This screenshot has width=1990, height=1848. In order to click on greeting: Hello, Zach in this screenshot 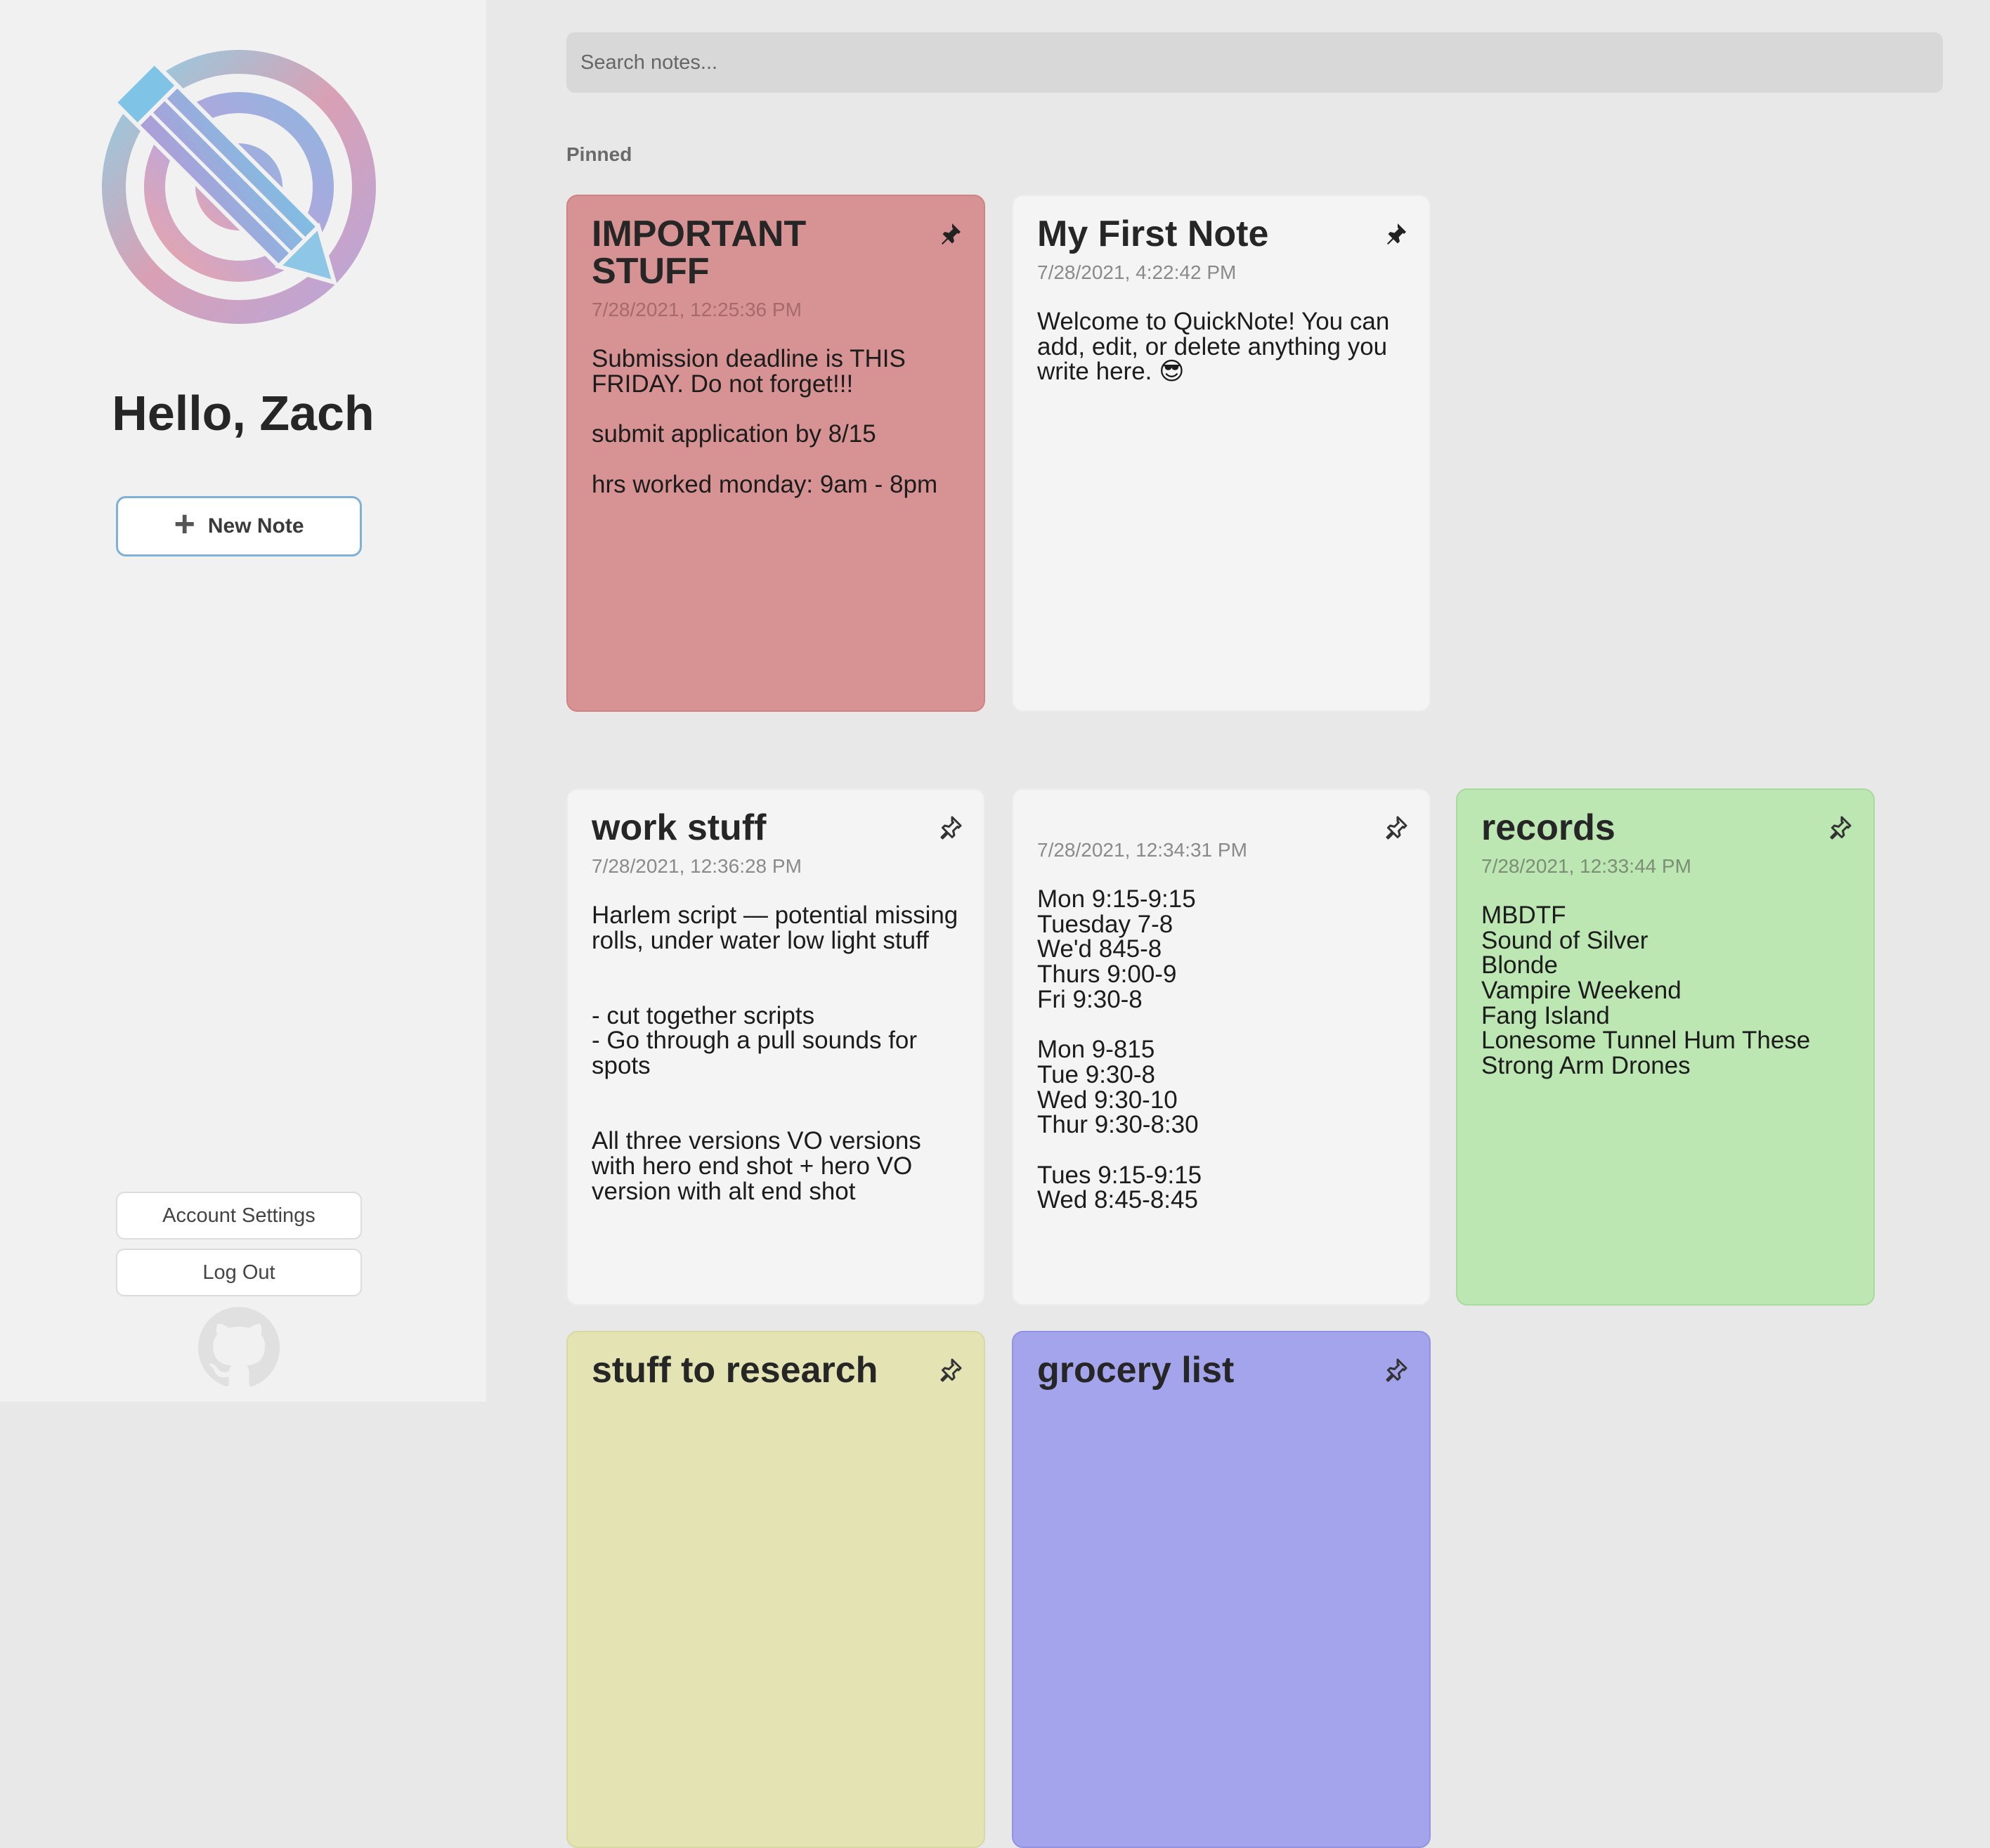, I will do `click(243, 413)`.